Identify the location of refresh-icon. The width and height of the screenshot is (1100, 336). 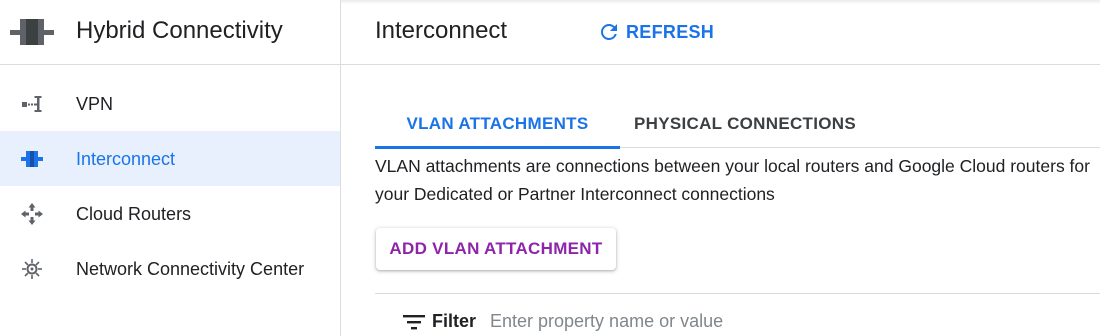
(609, 32).